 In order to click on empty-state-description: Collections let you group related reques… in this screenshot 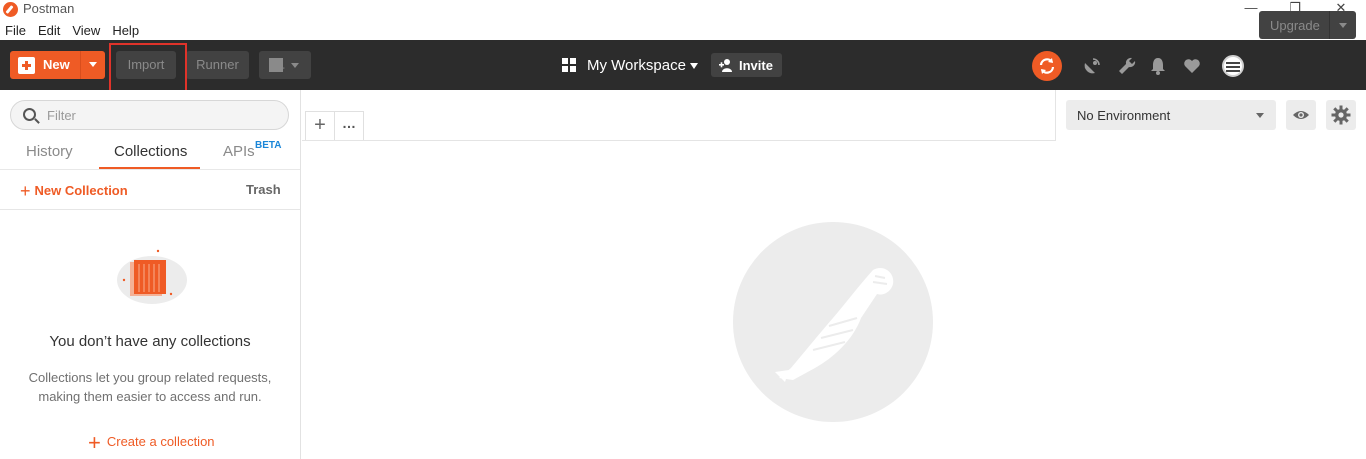, I will do `click(150, 387)`.